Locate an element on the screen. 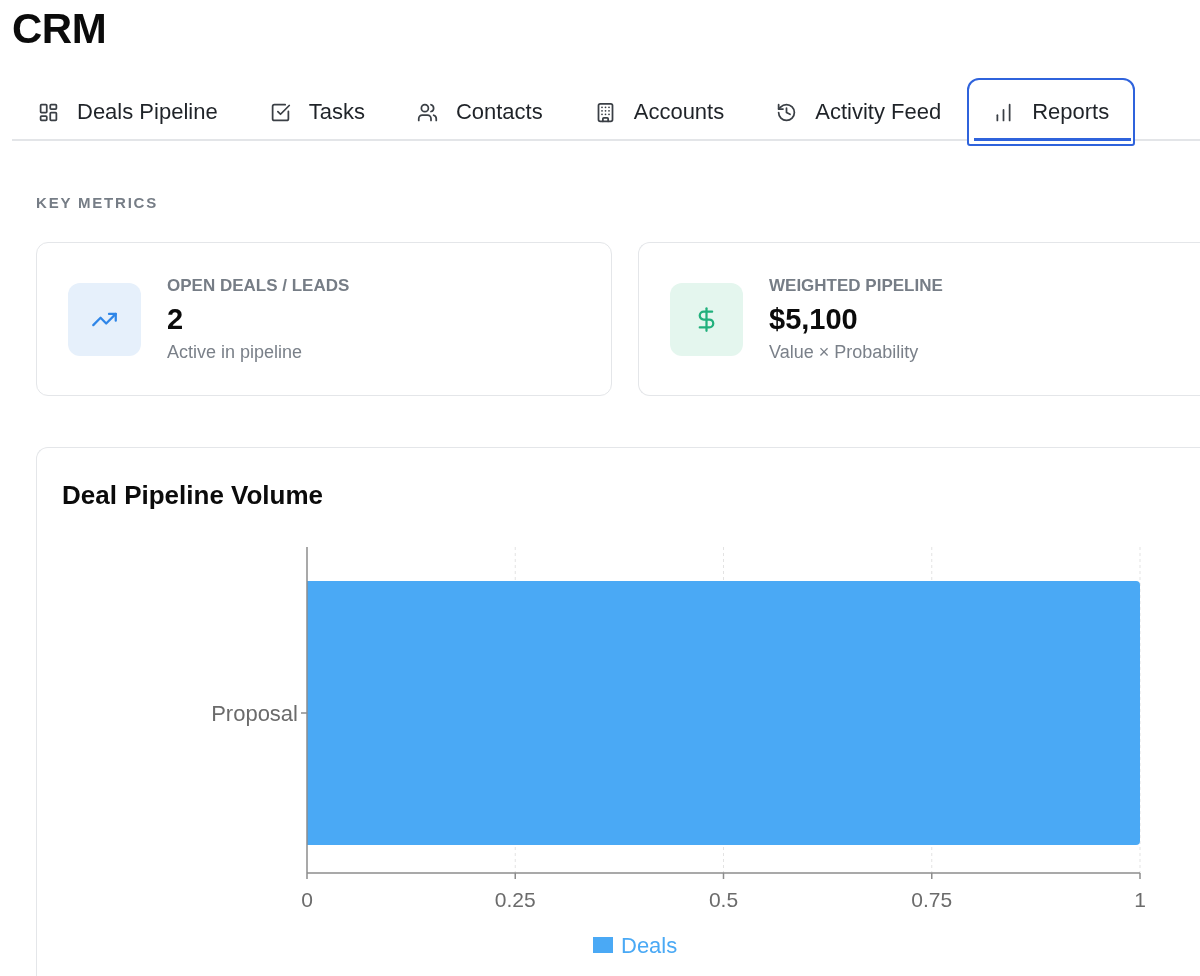 The width and height of the screenshot is (1200, 976). tick-label: 0.75 is located at coordinates (932, 899).